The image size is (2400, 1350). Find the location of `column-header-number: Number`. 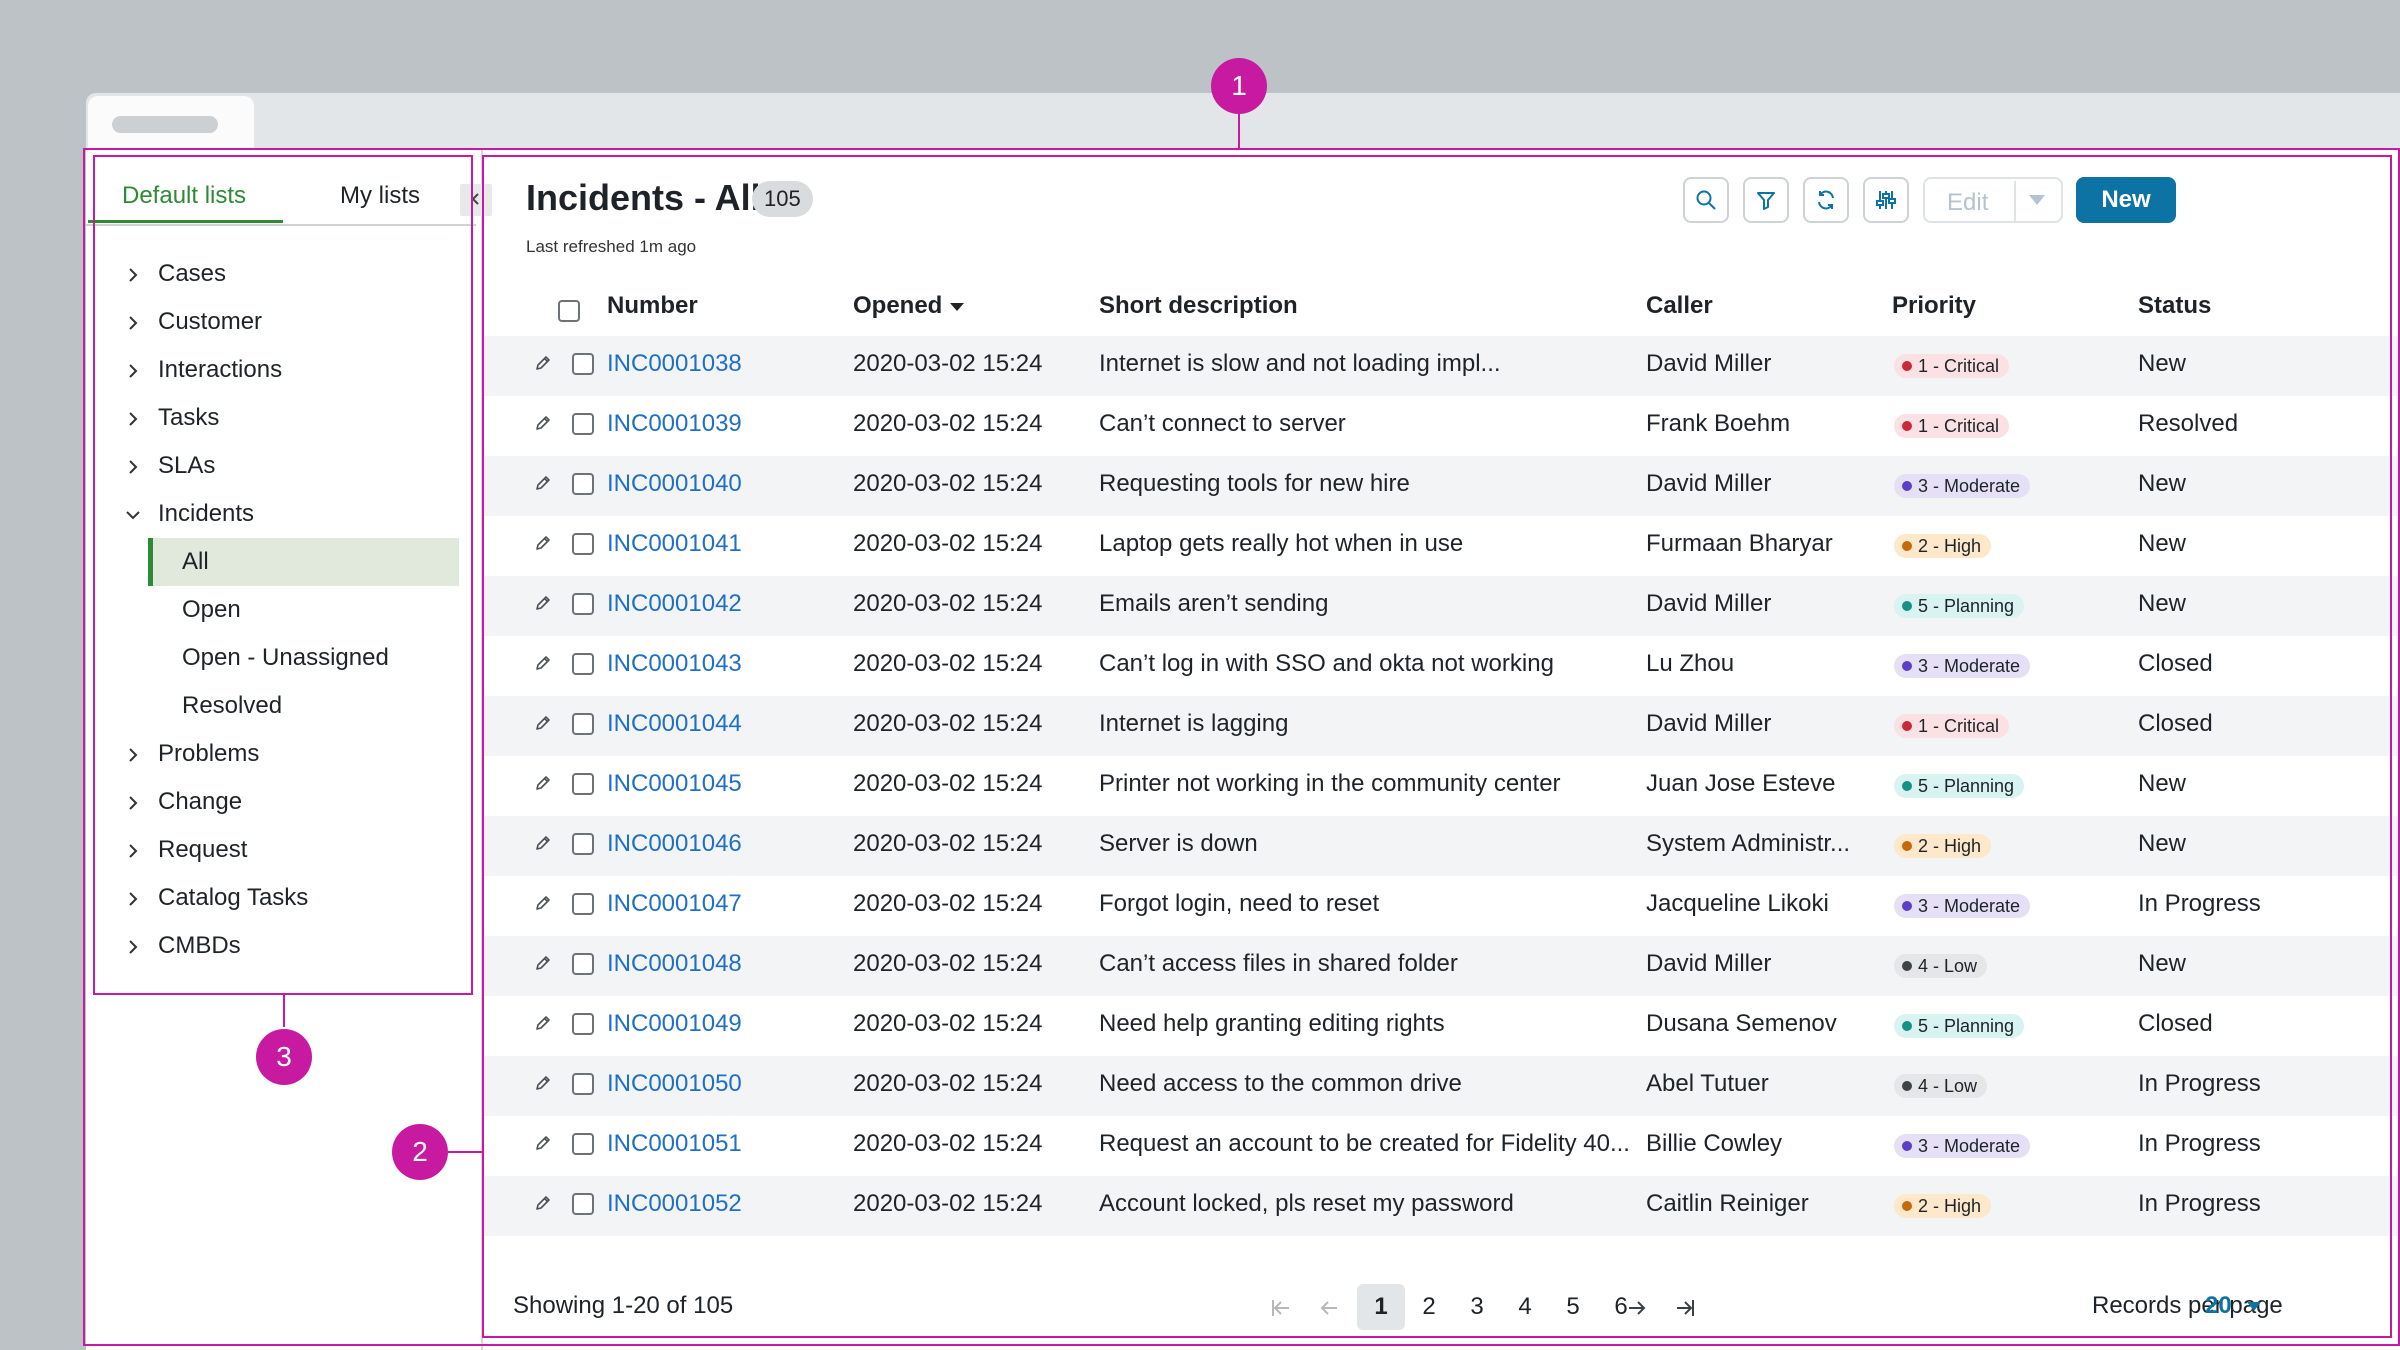

column-header-number: Number is located at coordinates (652, 306).